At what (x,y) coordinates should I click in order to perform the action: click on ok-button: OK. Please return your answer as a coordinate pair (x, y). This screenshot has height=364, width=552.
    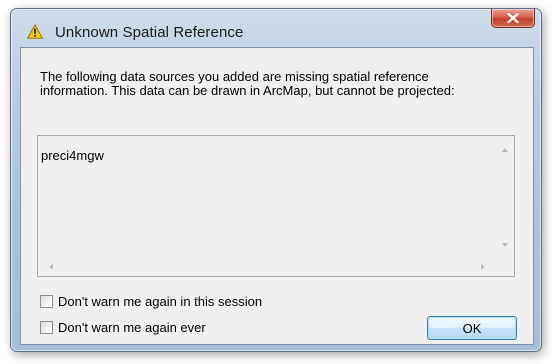
    Looking at the image, I should click on (472, 328).